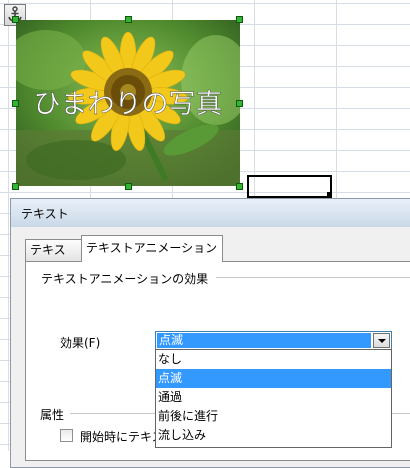 This screenshot has width=410, height=468. What do you see at coordinates (273, 435) in the screenshot?
I see `effect-option-scroll-in: 流し込み` at bounding box center [273, 435].